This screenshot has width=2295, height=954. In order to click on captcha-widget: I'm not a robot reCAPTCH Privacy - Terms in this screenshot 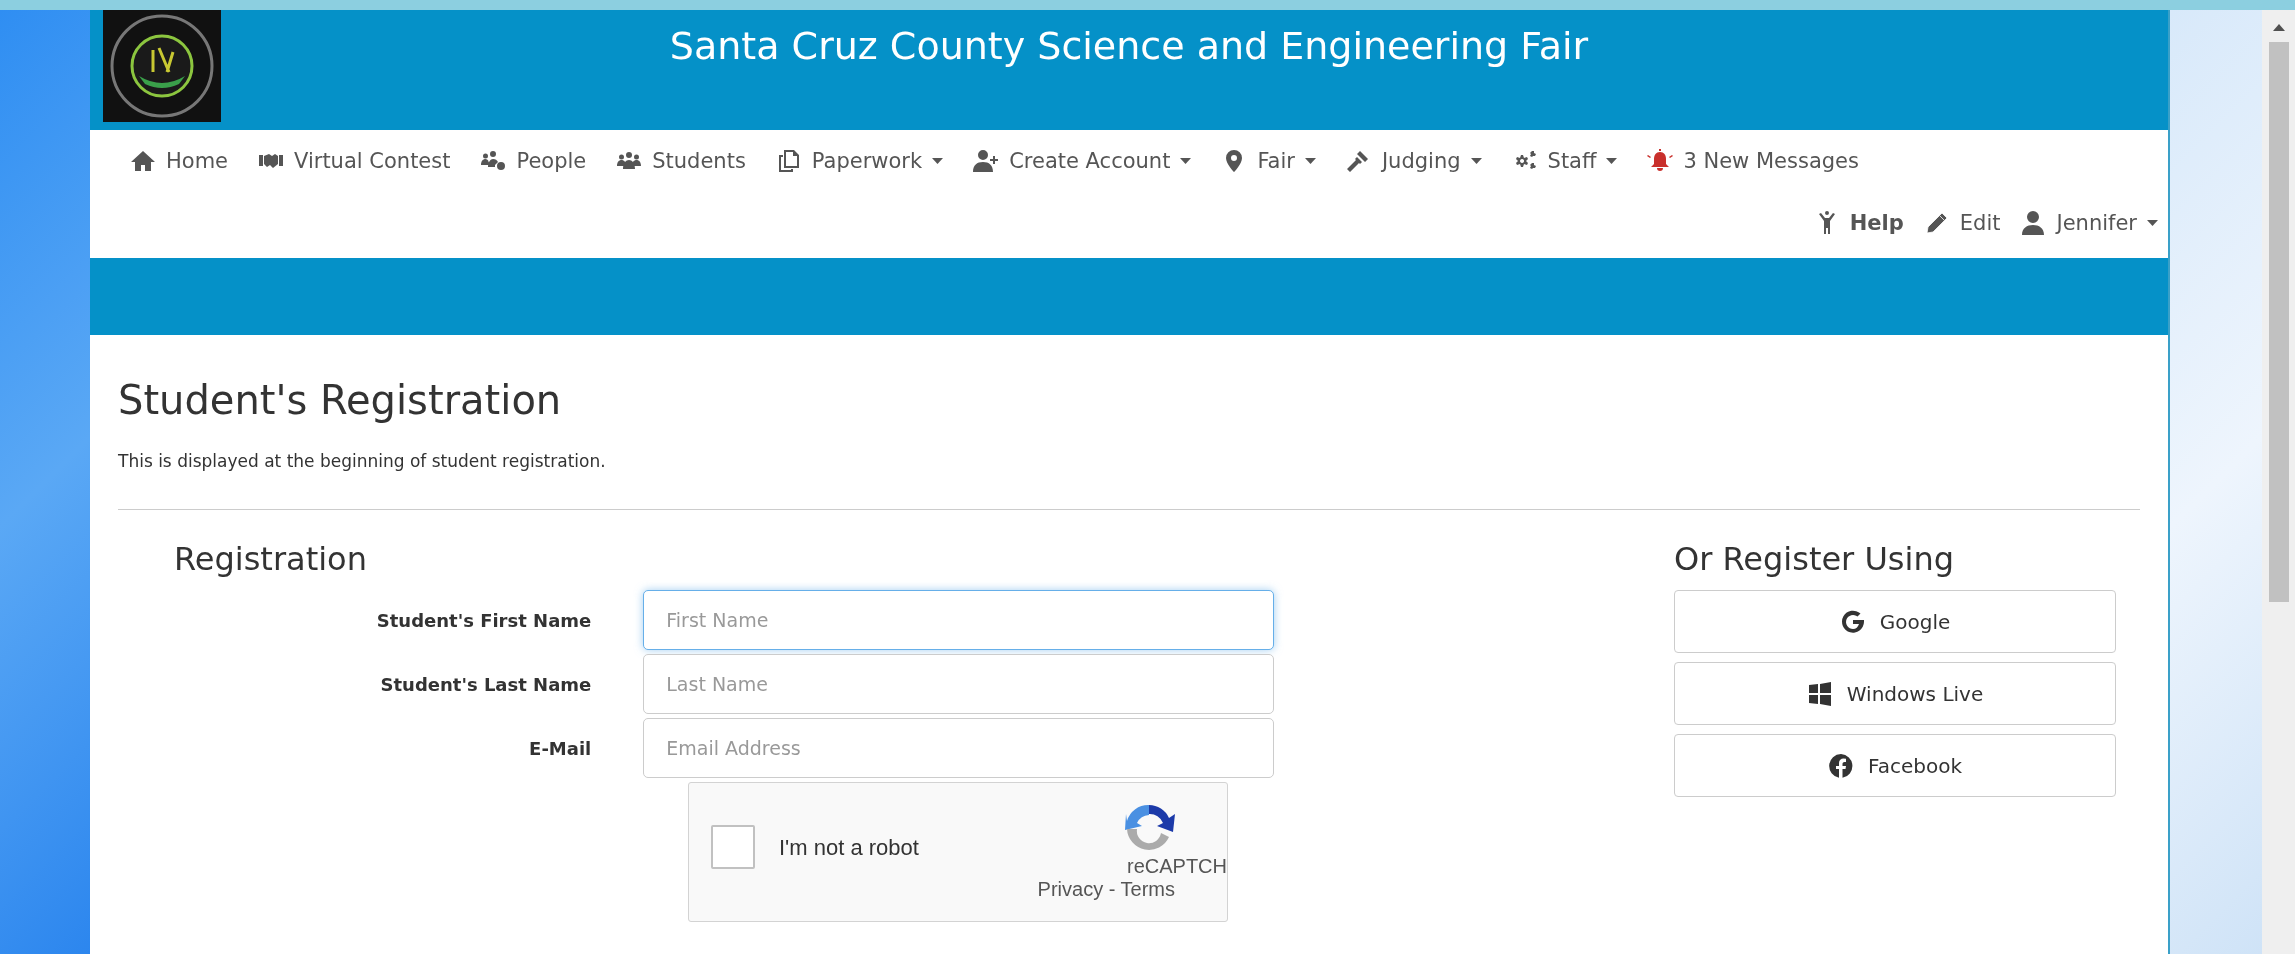, I will do `click(958, 852)`.